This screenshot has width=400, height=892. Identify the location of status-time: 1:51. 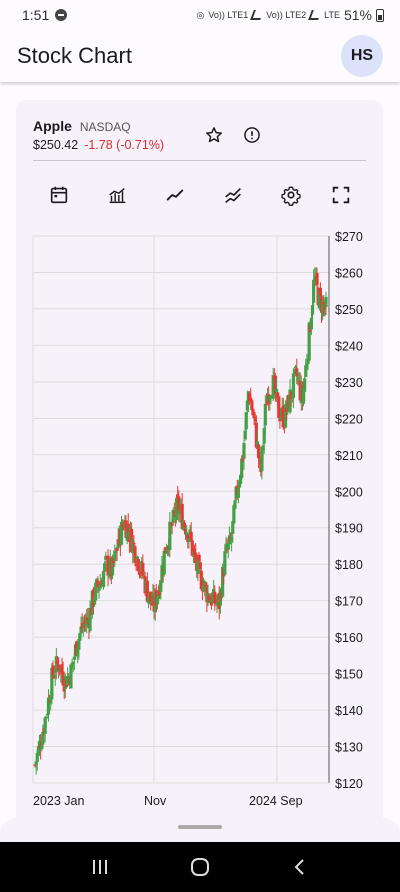
(36, 15).